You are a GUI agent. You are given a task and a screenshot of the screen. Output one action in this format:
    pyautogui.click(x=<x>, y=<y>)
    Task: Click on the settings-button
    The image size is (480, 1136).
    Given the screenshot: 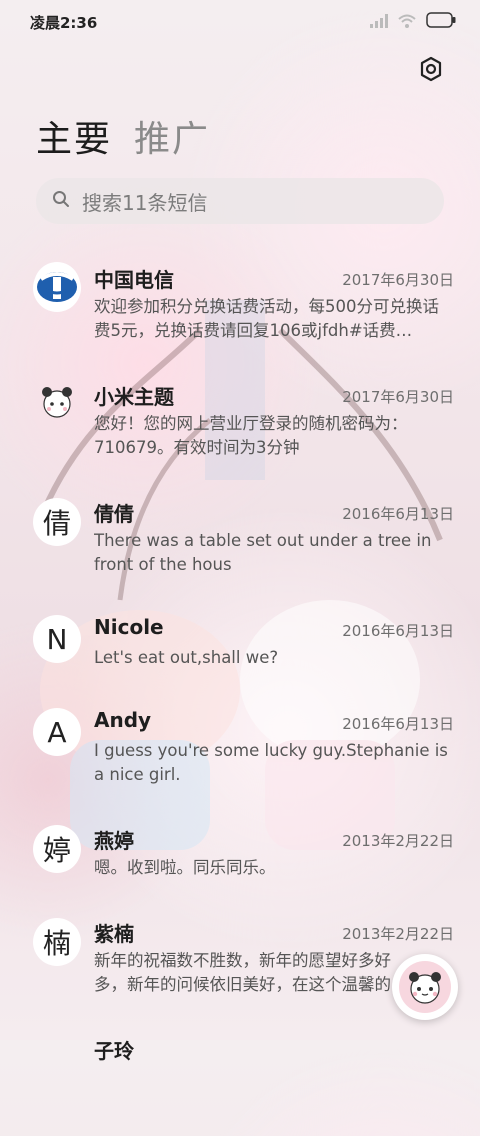 What is the action you would take?
    pyautogui.click(x=431, y=69)
    